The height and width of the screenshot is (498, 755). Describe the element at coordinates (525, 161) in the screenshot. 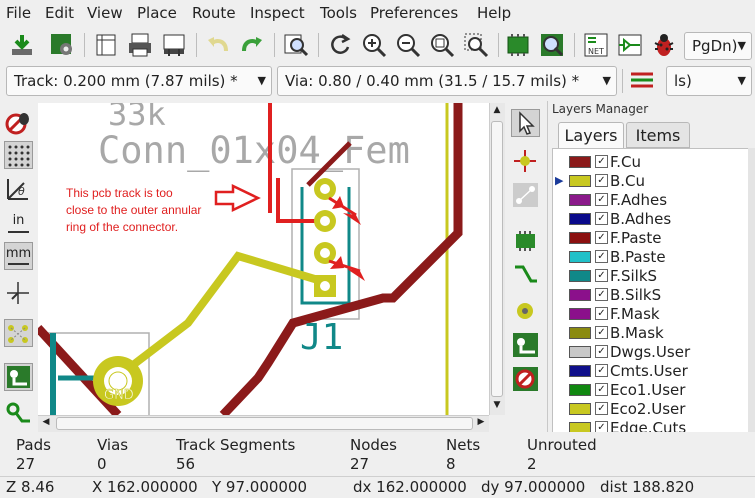

I see `highlight-net-icon` at that location.